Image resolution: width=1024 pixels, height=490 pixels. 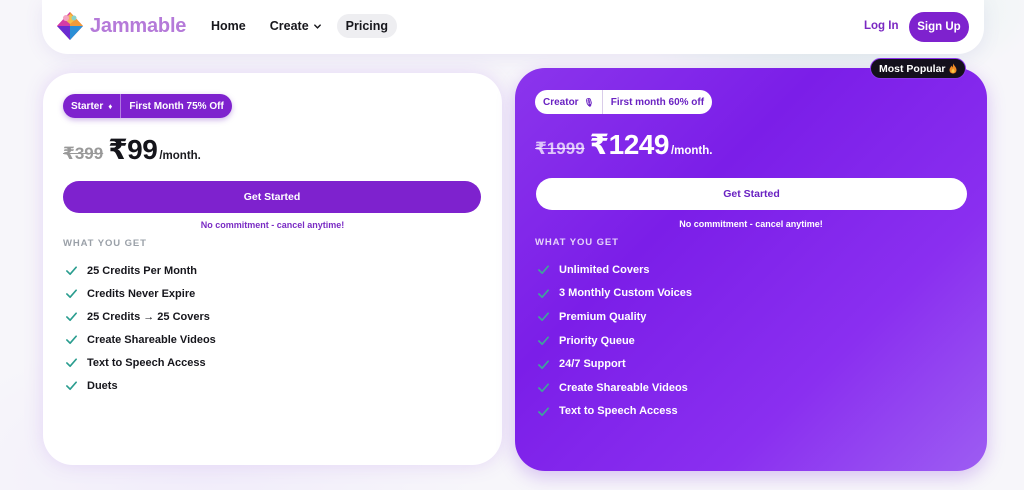 I want to click on current-price: ₹1249, so click(x=629, y=144).